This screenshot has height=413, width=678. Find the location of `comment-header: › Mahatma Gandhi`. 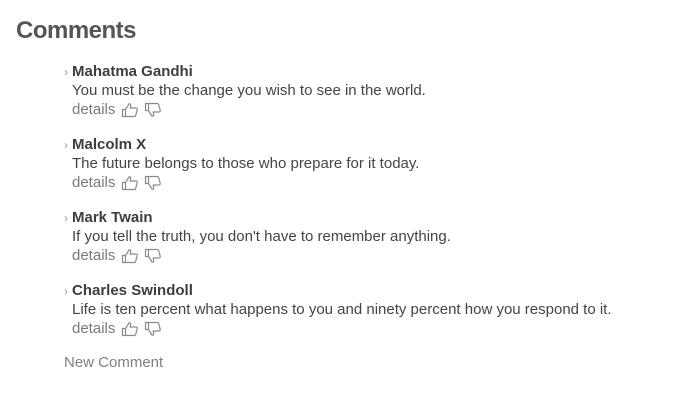

comment-header: › Mahatma Gandhi is located at coordinates (364, 71).